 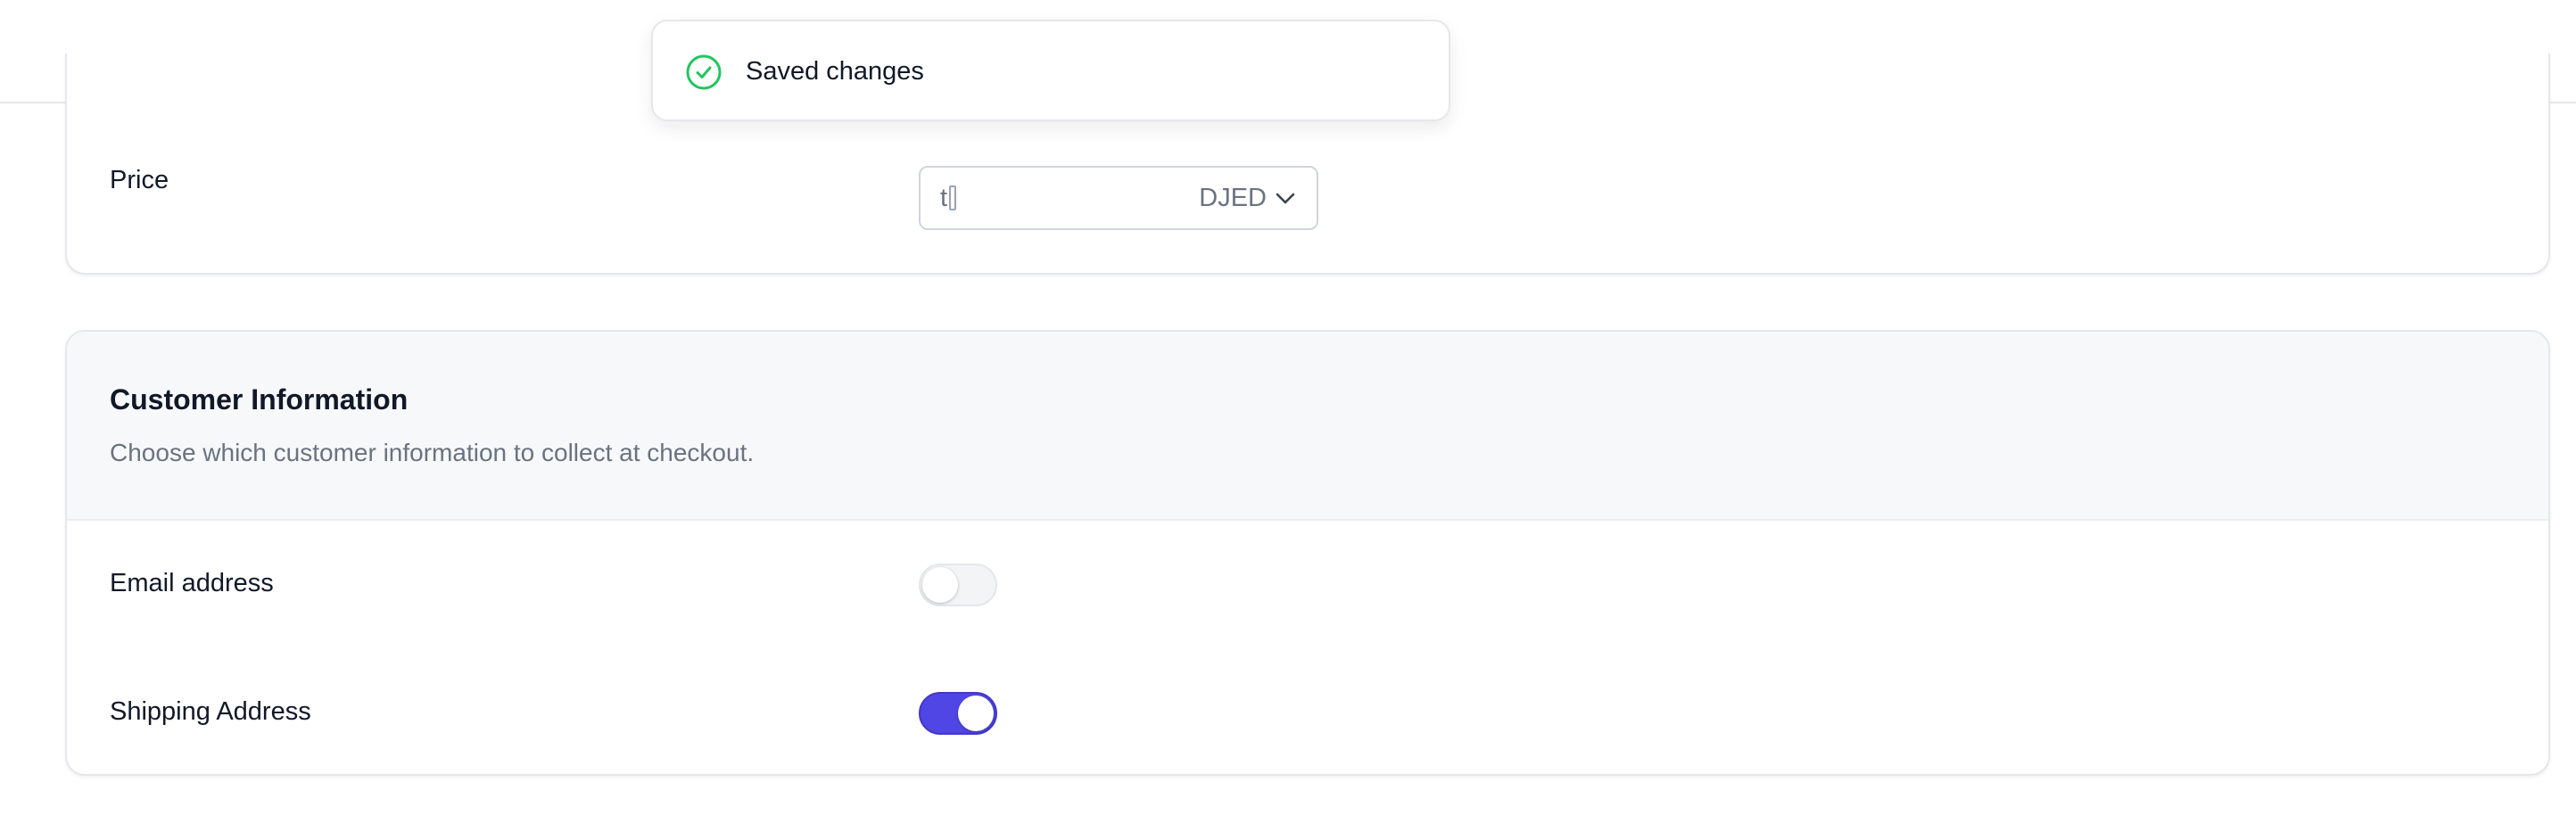 What do you see at coordinates (949, 198) in the screenshot?
I see `price-input-value: t` at bounding box center [949, 198].